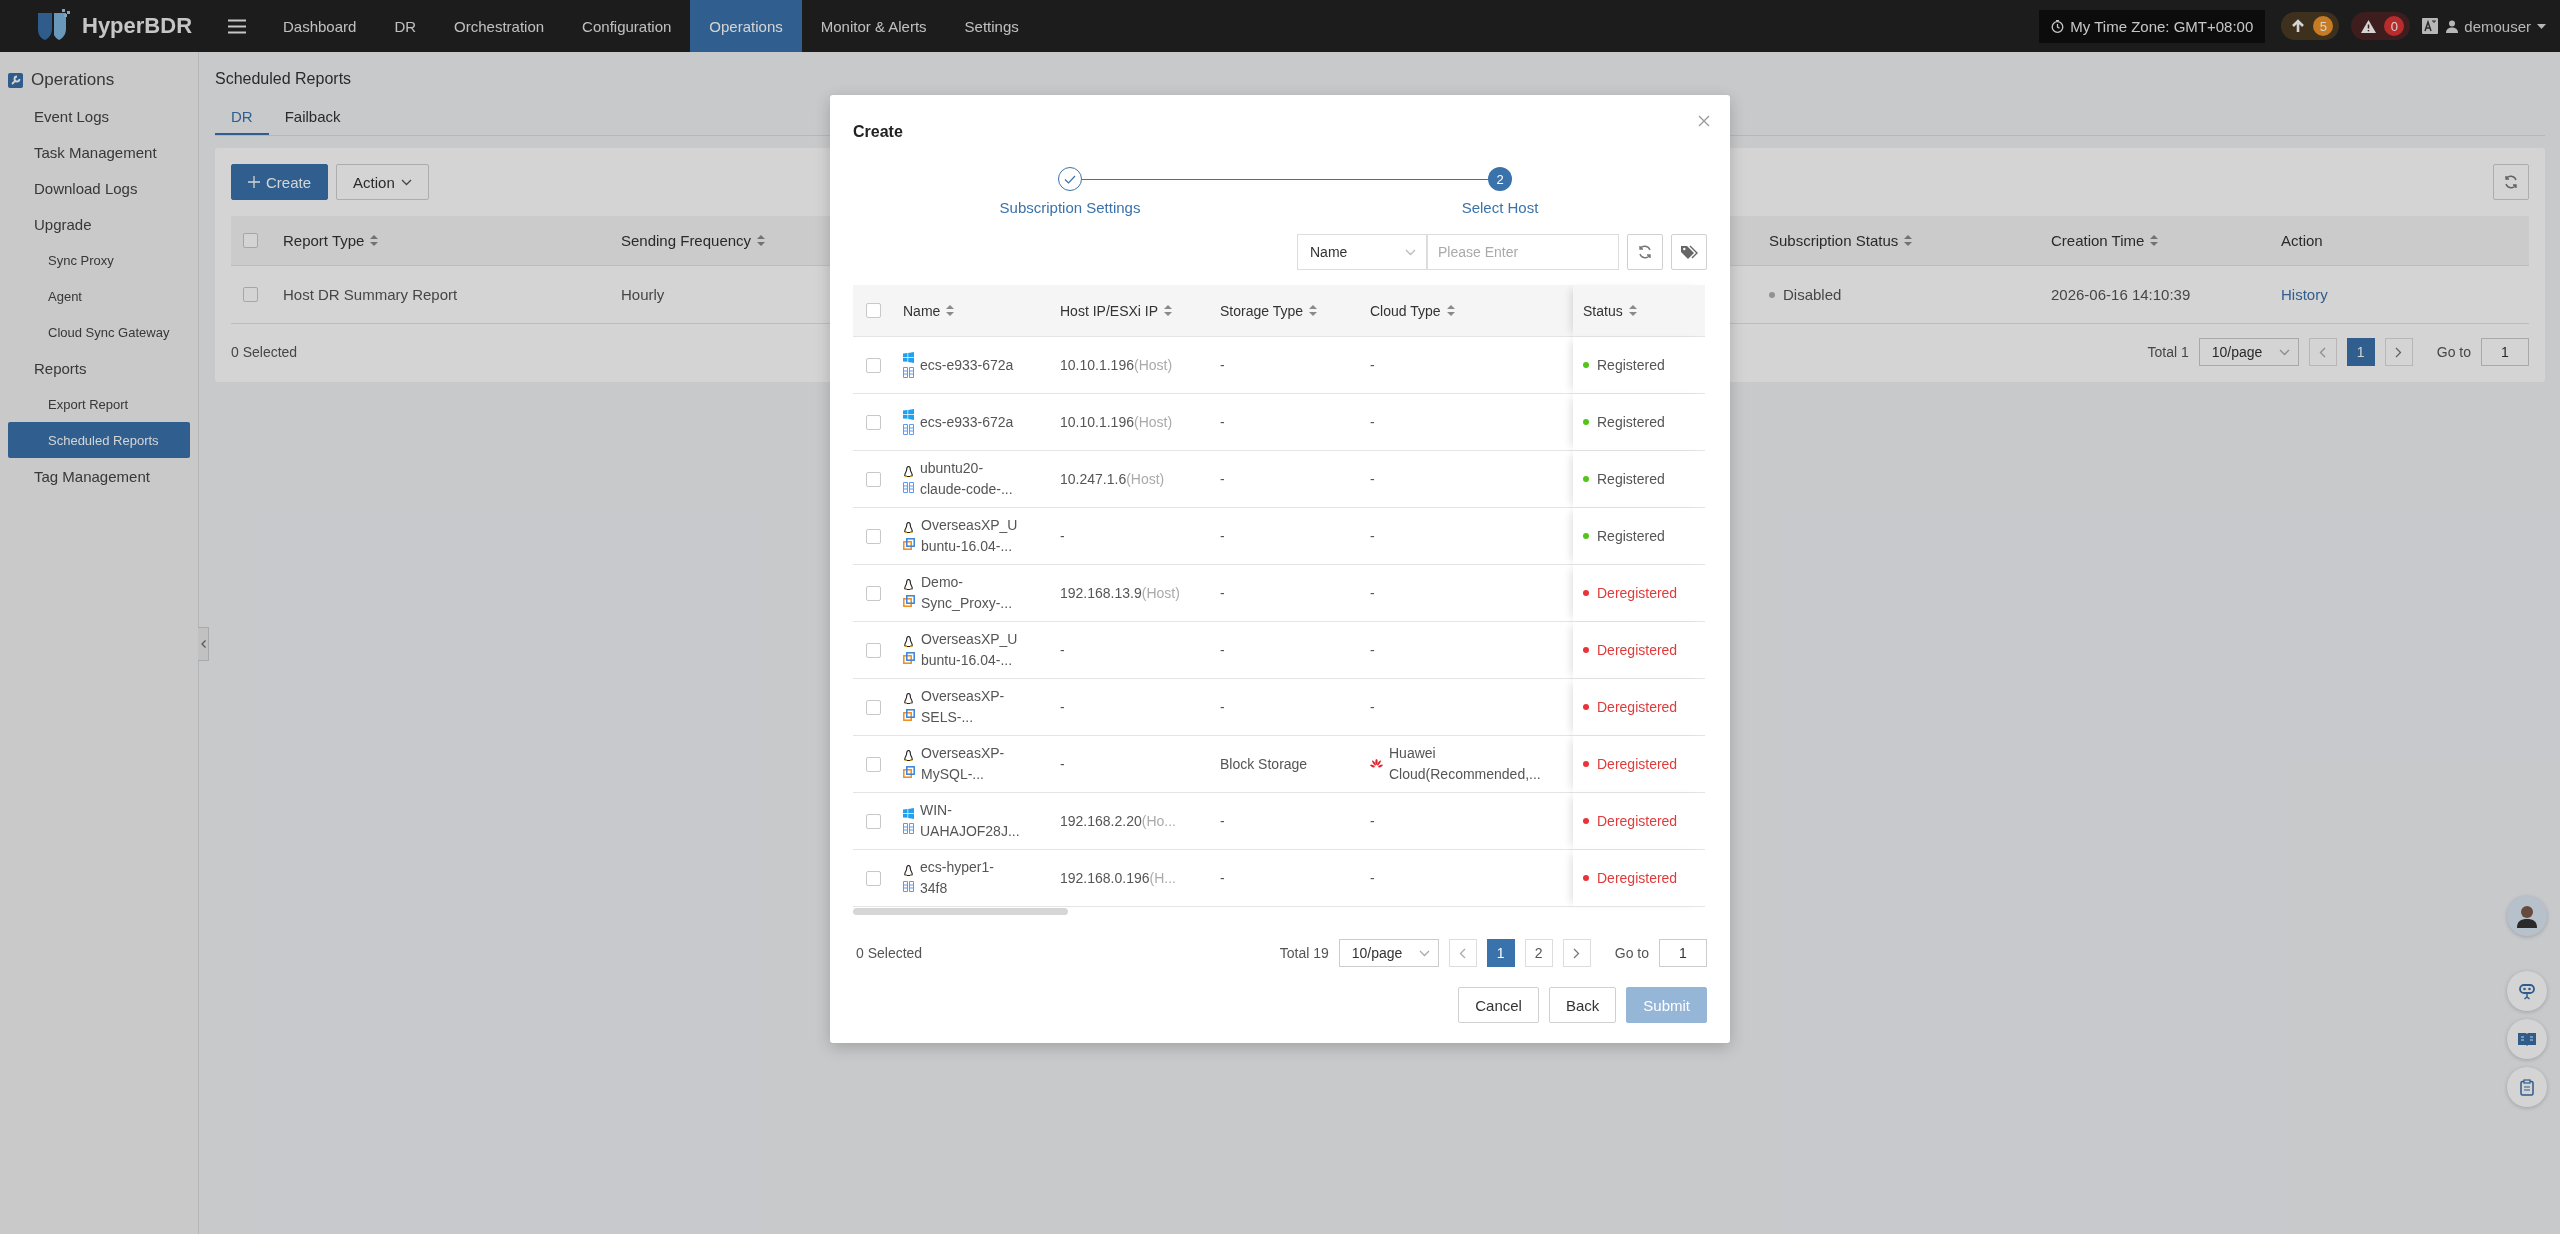 The width and height of the screenshot is (2560, 1234). Describe the element at coordinates (1704, 121) in the screenshot. I see `close-icon` at that location.